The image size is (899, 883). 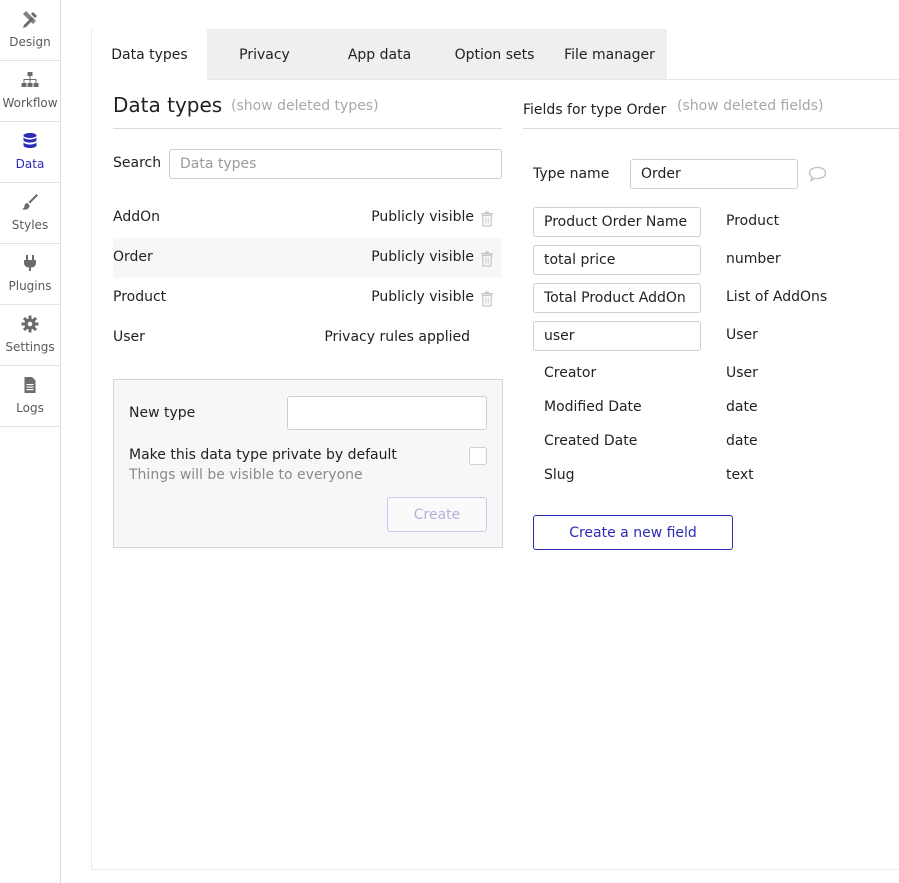 What do you see at coordinates (30, 335) in the screenshot?
I see `sidebar-item-settings: Settings` at bounding box center [30, 335].